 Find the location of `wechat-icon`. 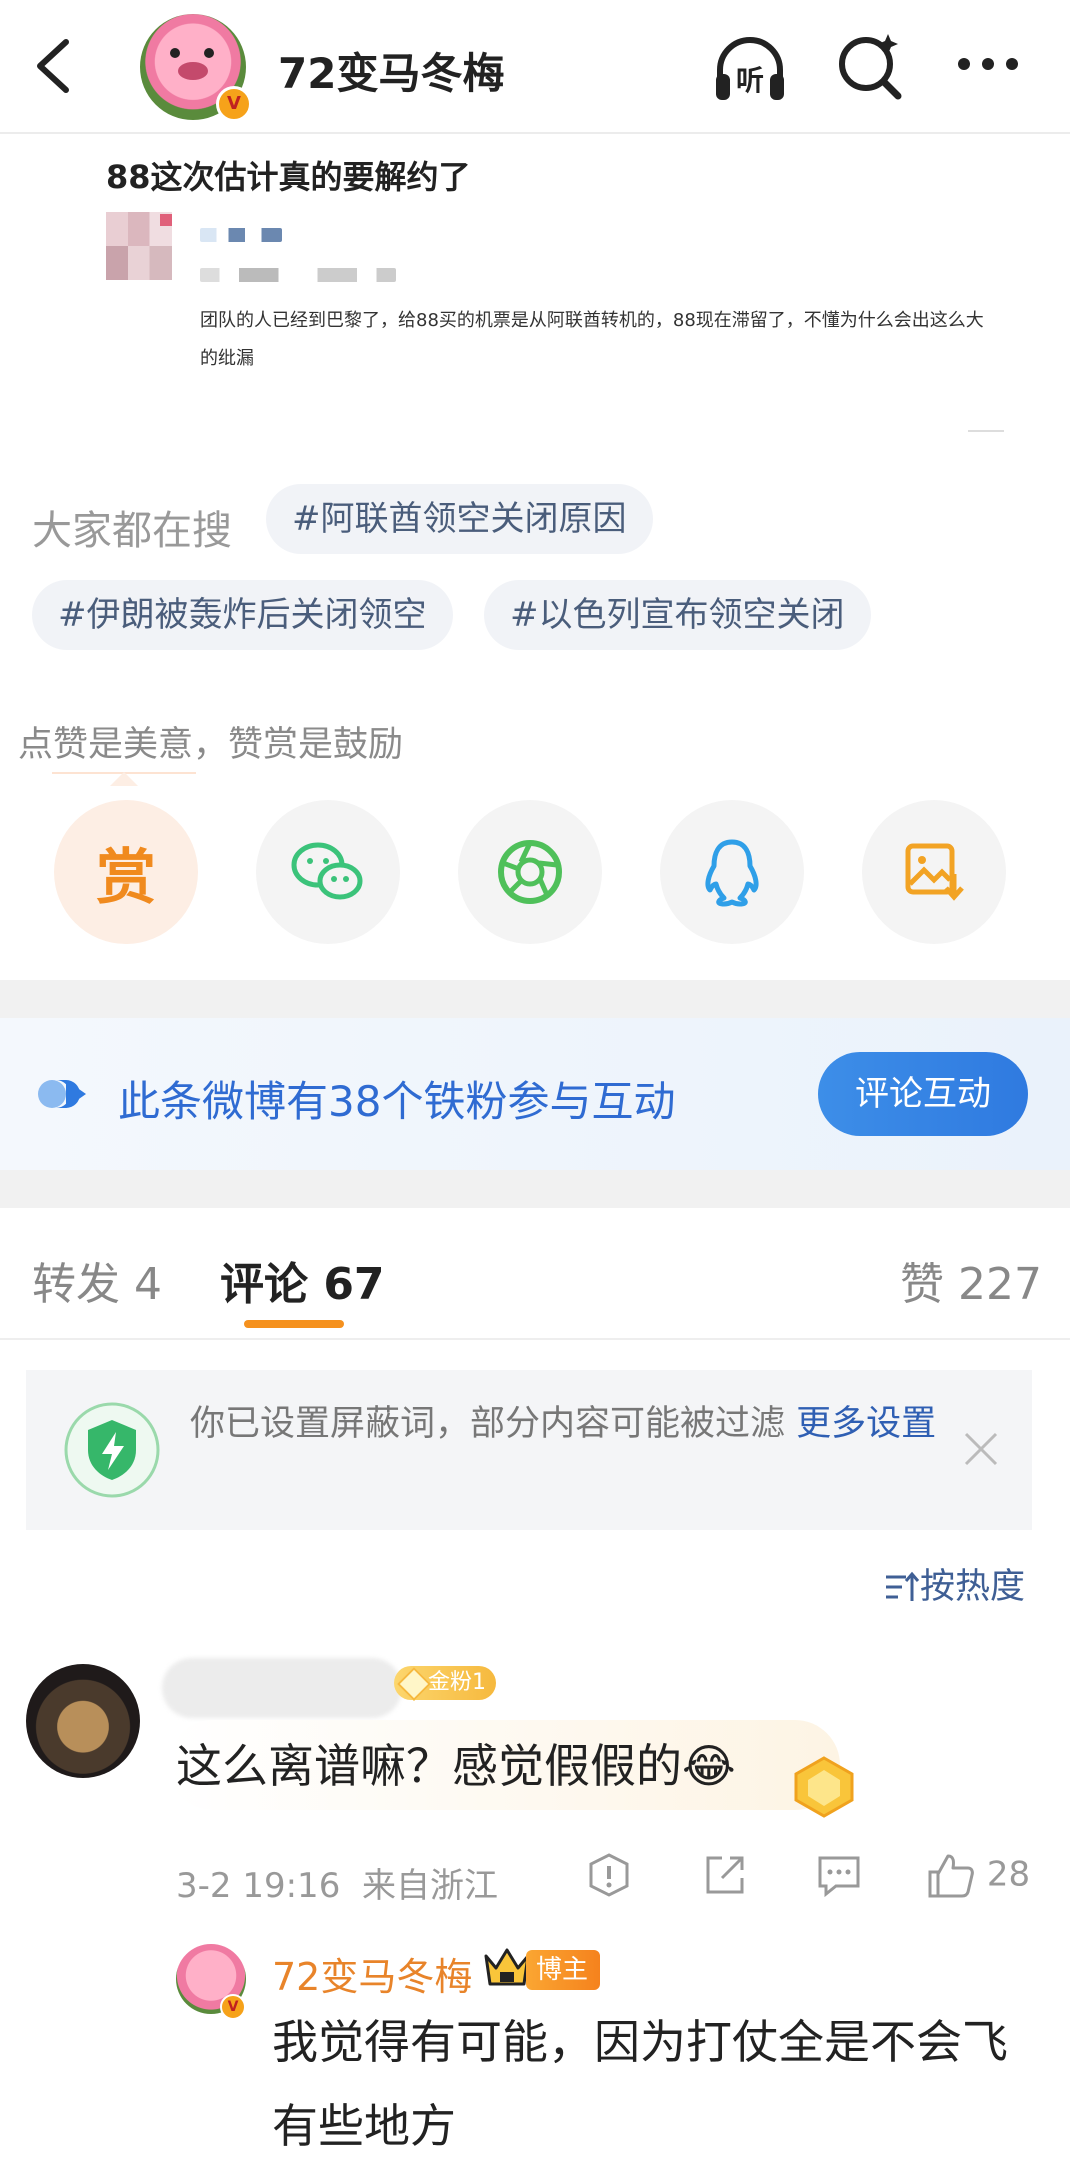

wechat-icon is located at coordinates (327, 871).